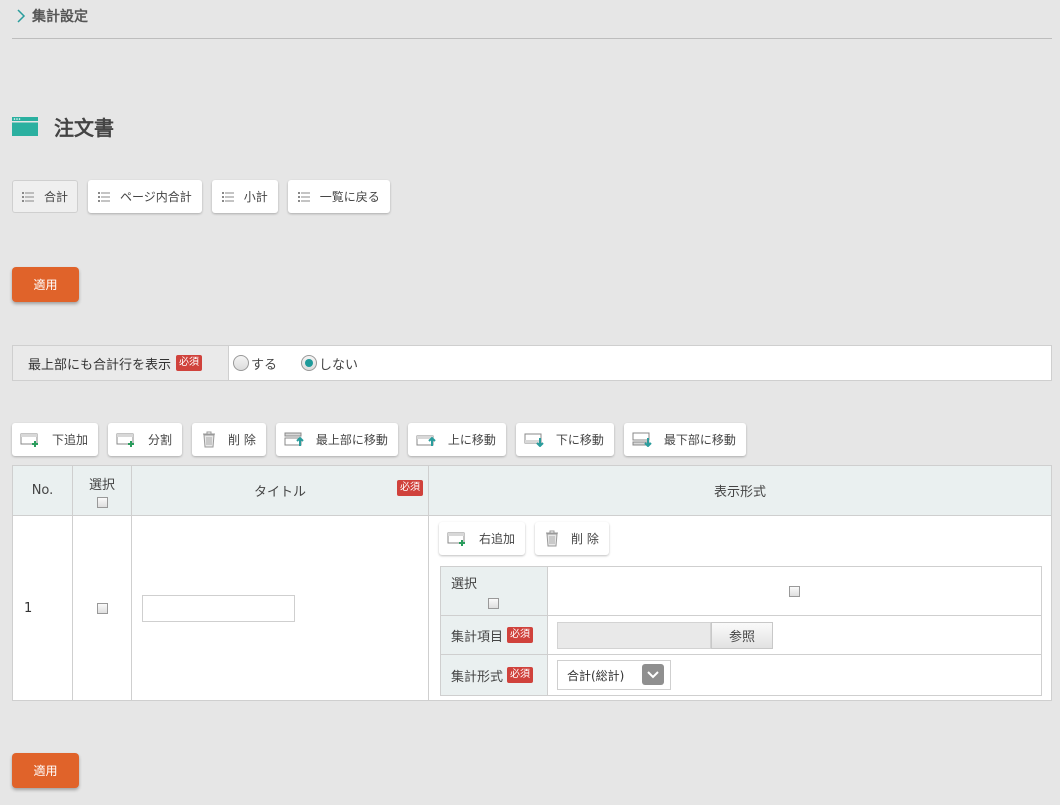 This screenshot has width=1060, height=805. What do you see at coordinates (56, 197) in the screenshot?
I see `tab-label: 合計` at bounding box center [56, 197].